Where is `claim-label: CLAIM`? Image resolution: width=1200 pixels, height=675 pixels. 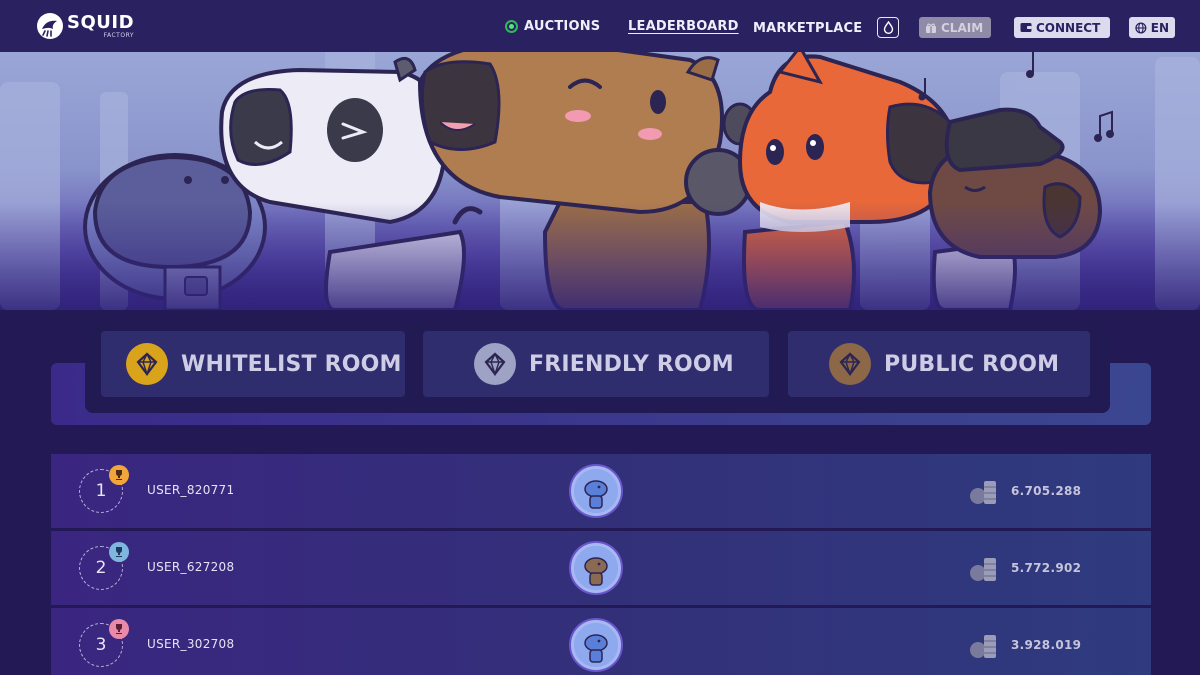 claim-label: CLAIM is located at coordinates (962, 27).